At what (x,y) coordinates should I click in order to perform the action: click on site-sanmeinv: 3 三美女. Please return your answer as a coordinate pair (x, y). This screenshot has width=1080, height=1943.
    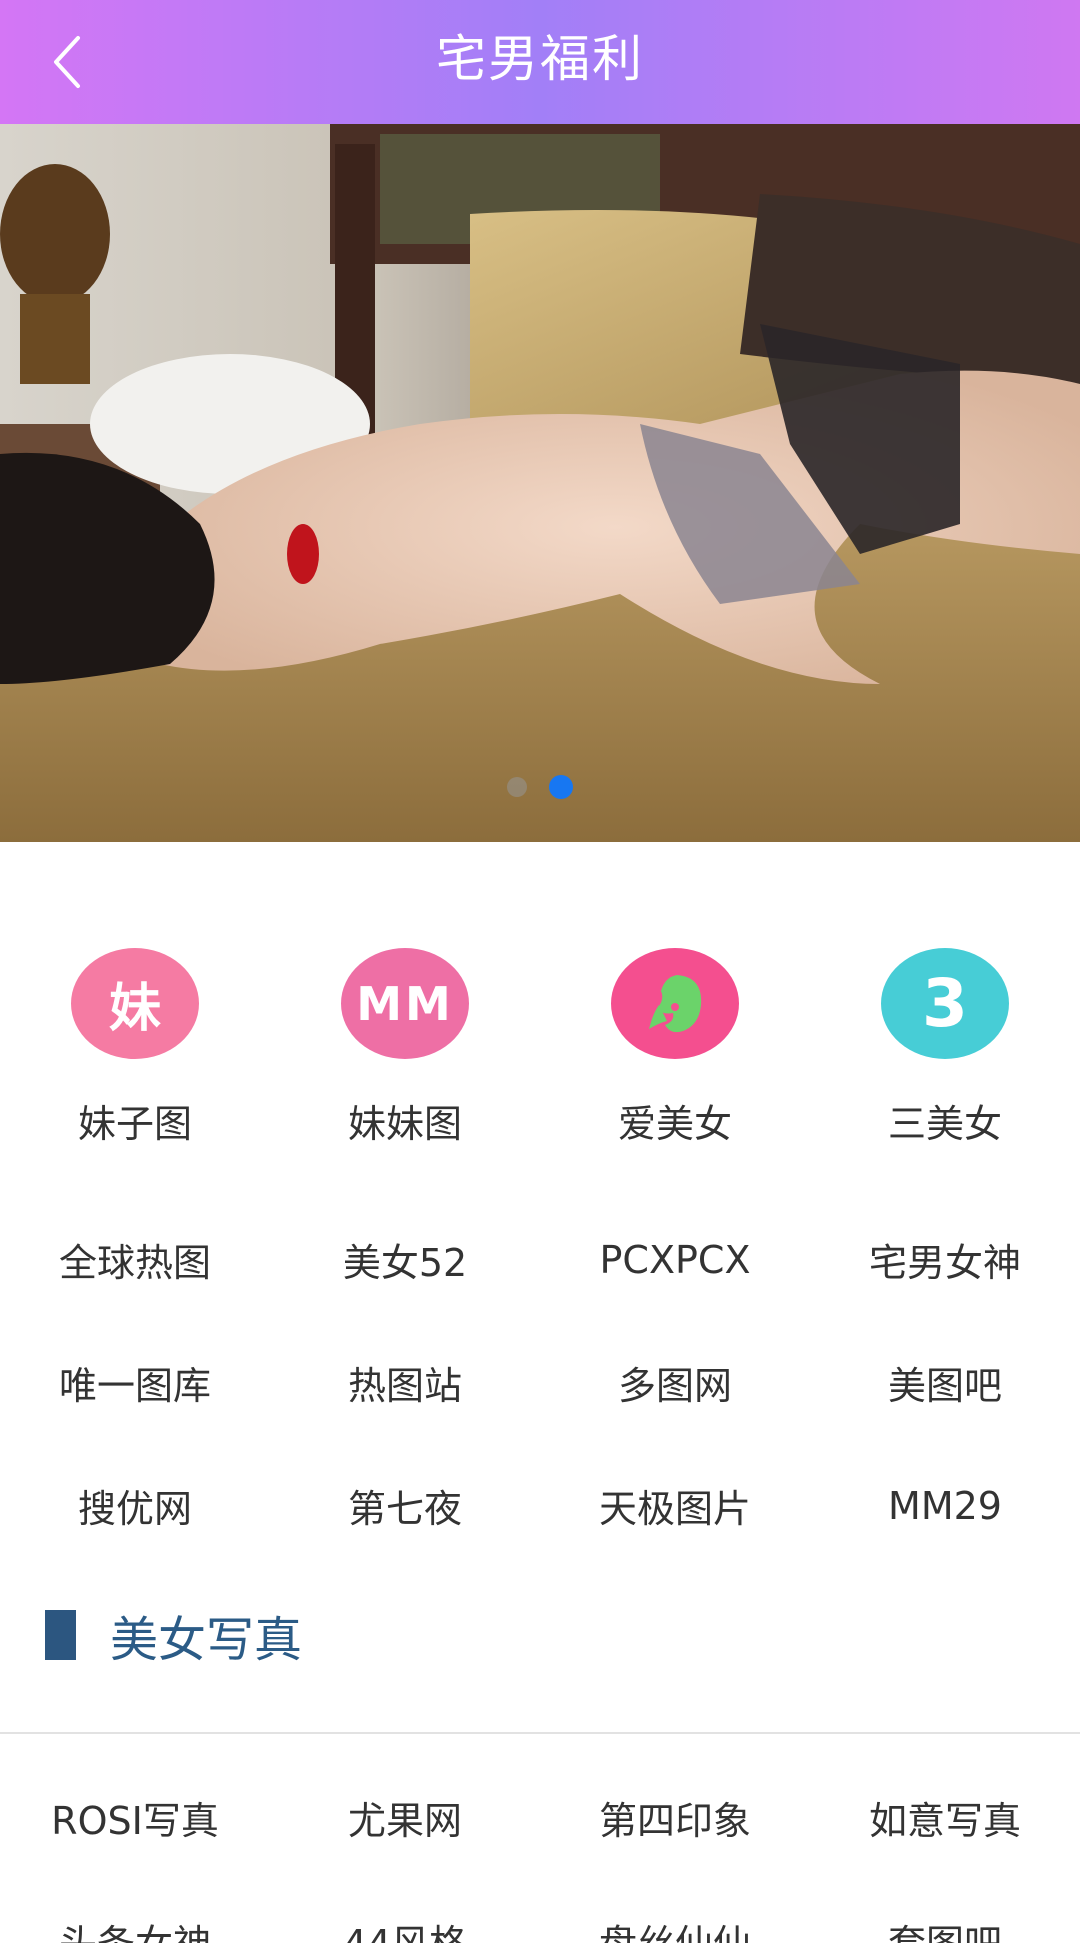
    Looking at the image, I should click on (945, 1048).